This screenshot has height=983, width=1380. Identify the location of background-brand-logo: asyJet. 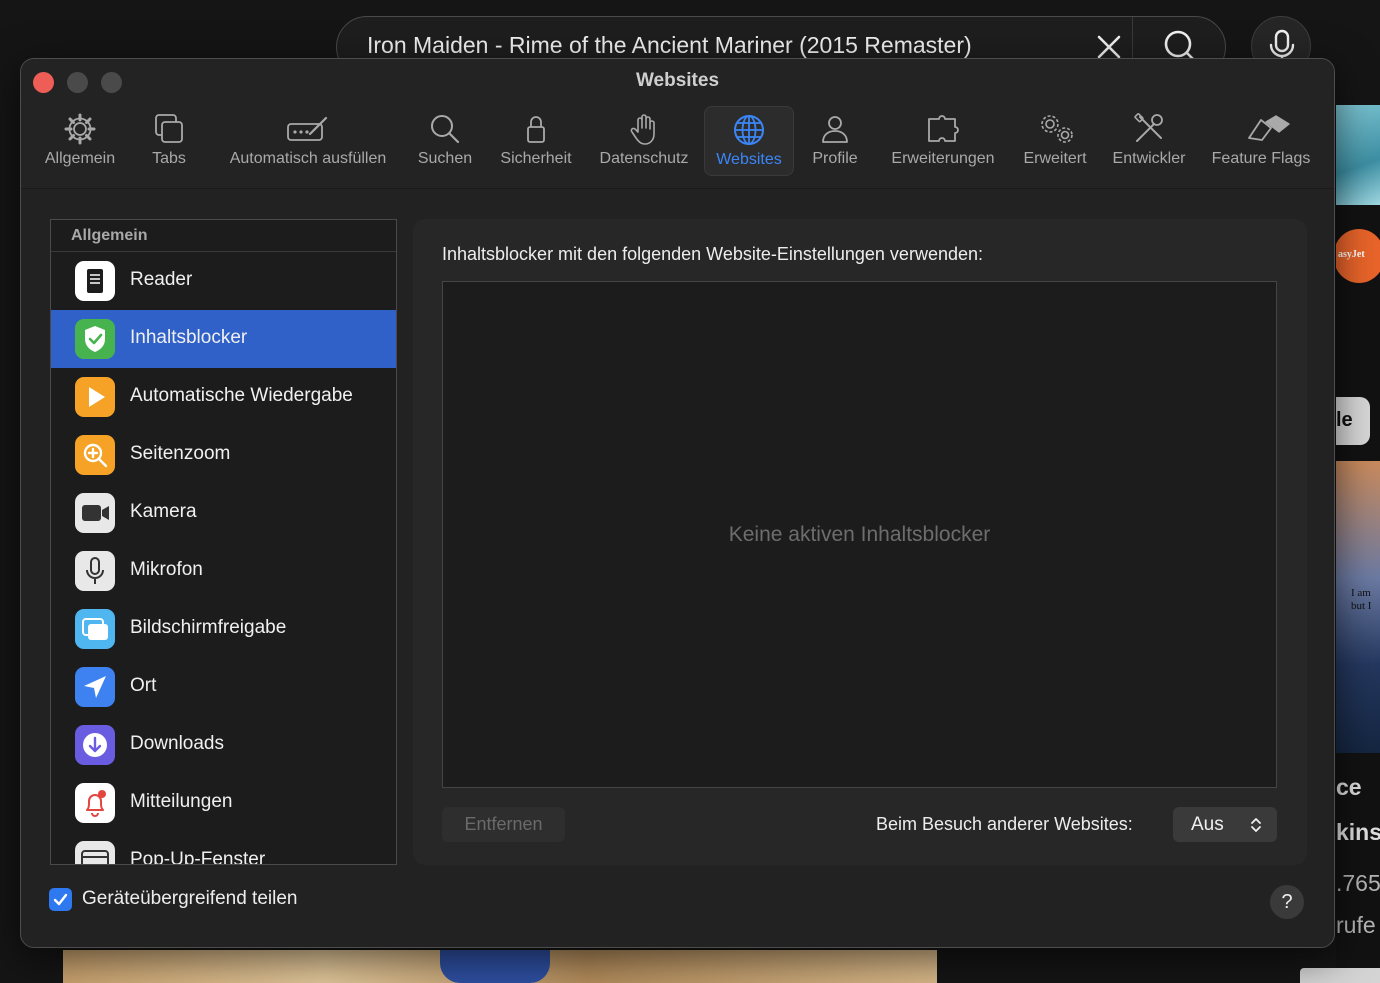
(1358, 256).